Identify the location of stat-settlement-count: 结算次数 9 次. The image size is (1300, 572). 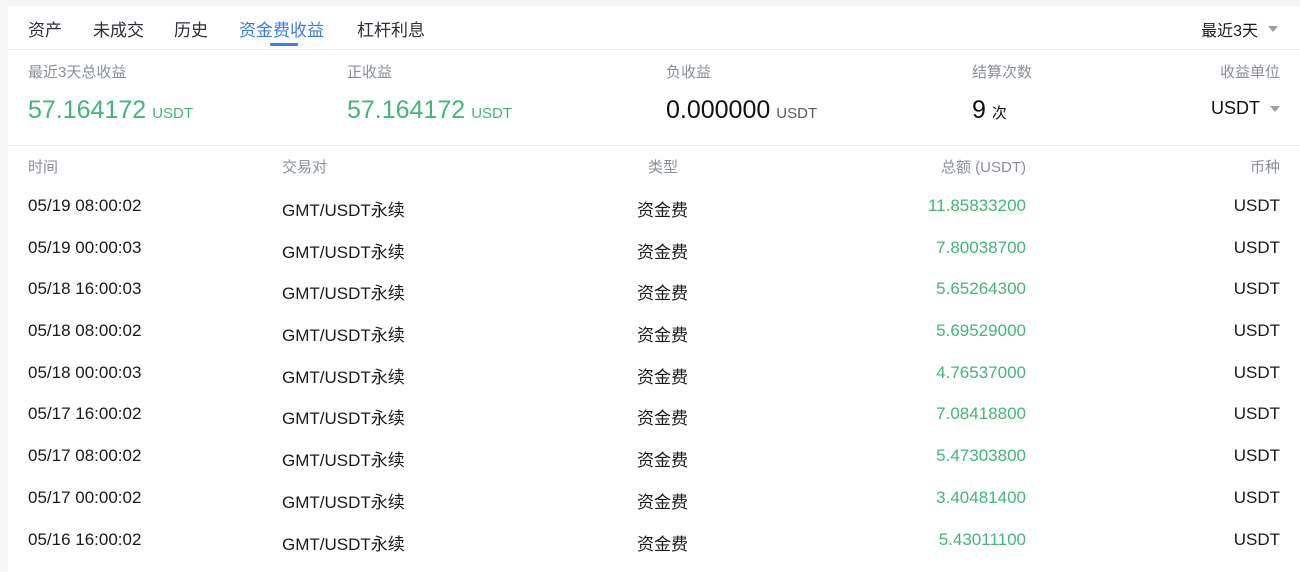
(1002, 93).